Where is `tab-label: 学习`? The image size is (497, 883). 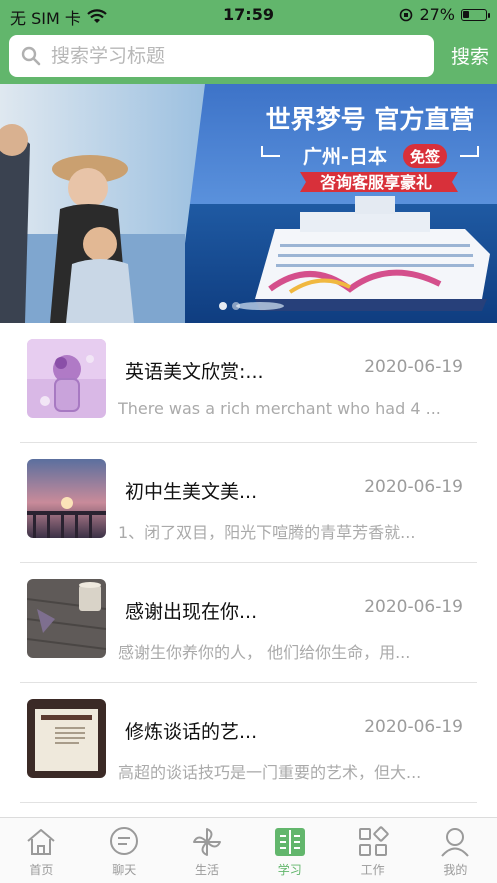
tab-label: 学习 is located at coordinates (289, 870).